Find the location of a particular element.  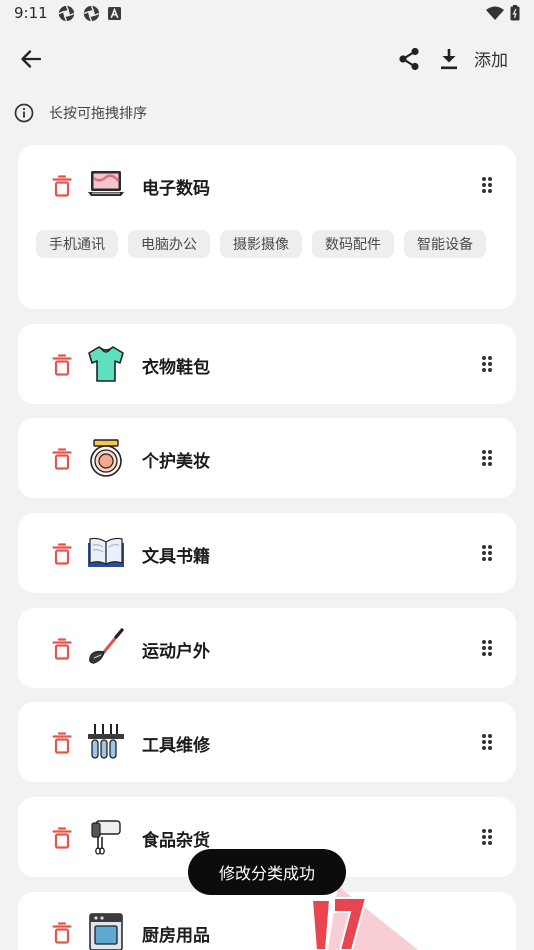

wifi-icon is located at coordinates (495, 13).